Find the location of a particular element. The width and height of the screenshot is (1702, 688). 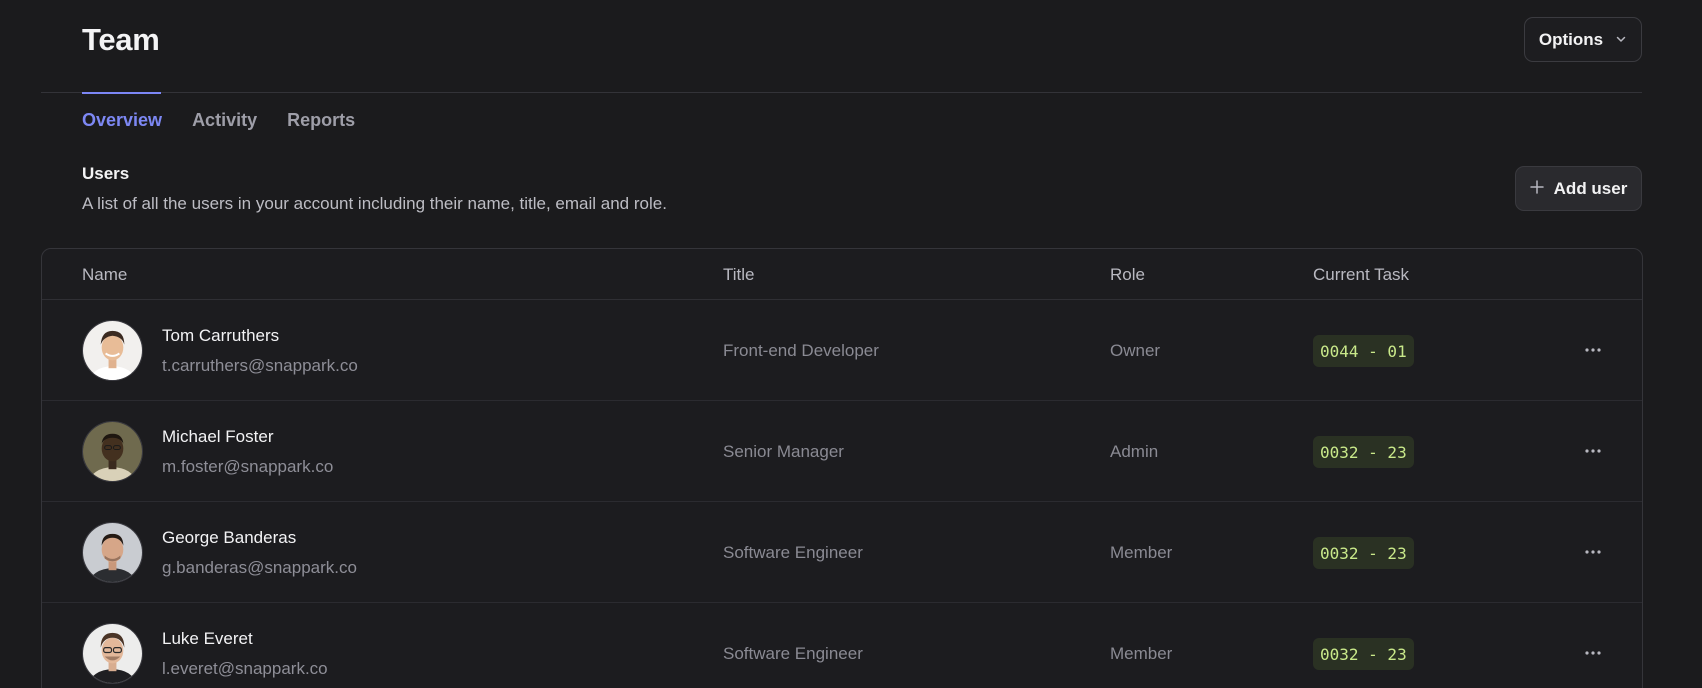

user-email: l.everet@snappark.co is located at coordinates (245, 668).